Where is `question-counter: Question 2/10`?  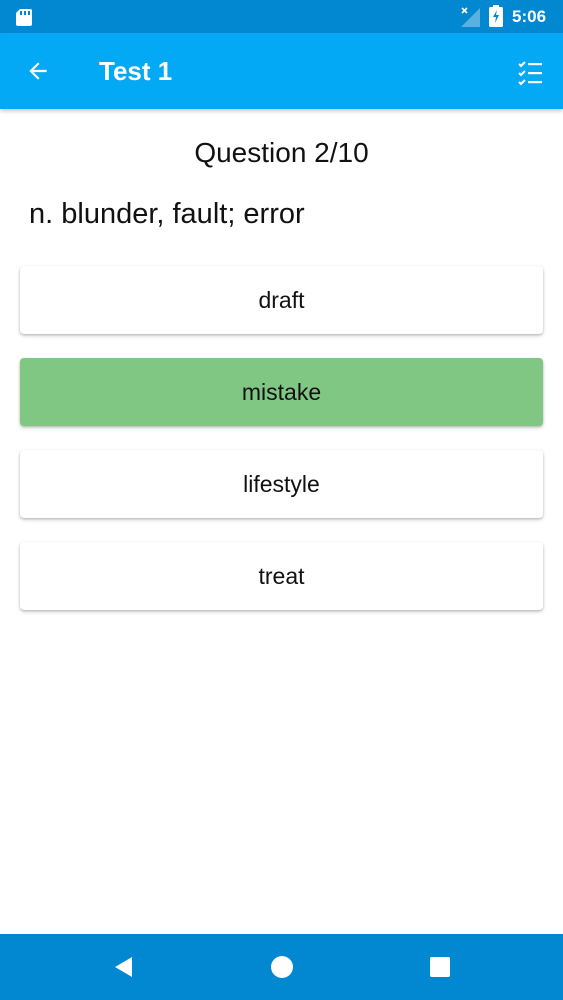 question-counter: Question 2/10 is located at coordinates (281, 152).